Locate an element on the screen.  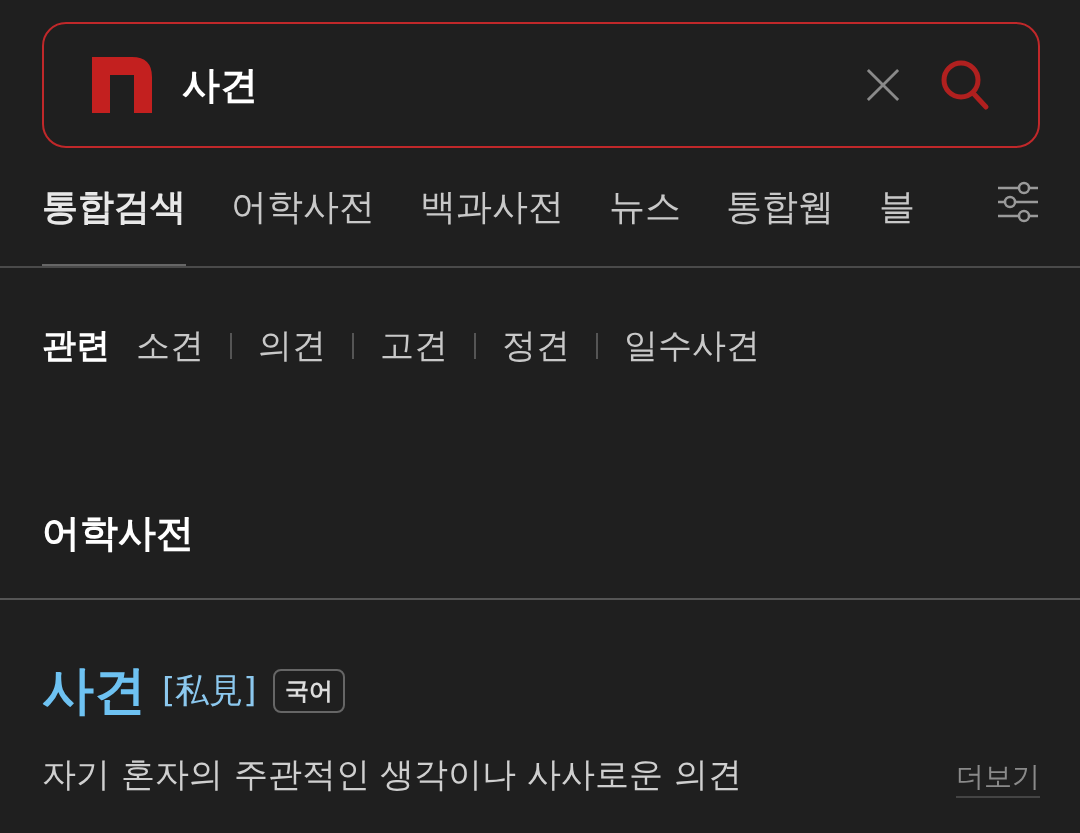
close-icon is located at coordinates (883, 85).